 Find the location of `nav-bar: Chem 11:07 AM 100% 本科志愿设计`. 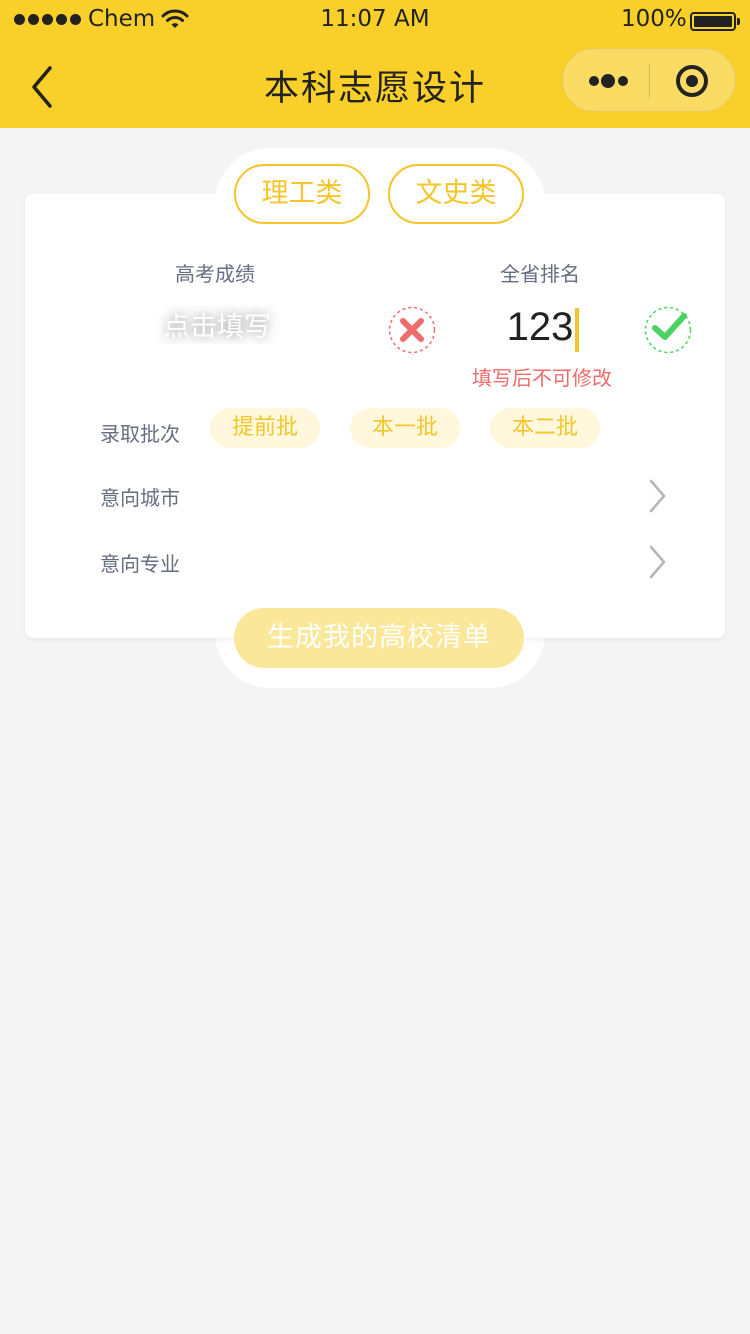

nav-bar: Chem 11:07 AM 100% 本科志愿设计 is located at coordinates (375, 64).